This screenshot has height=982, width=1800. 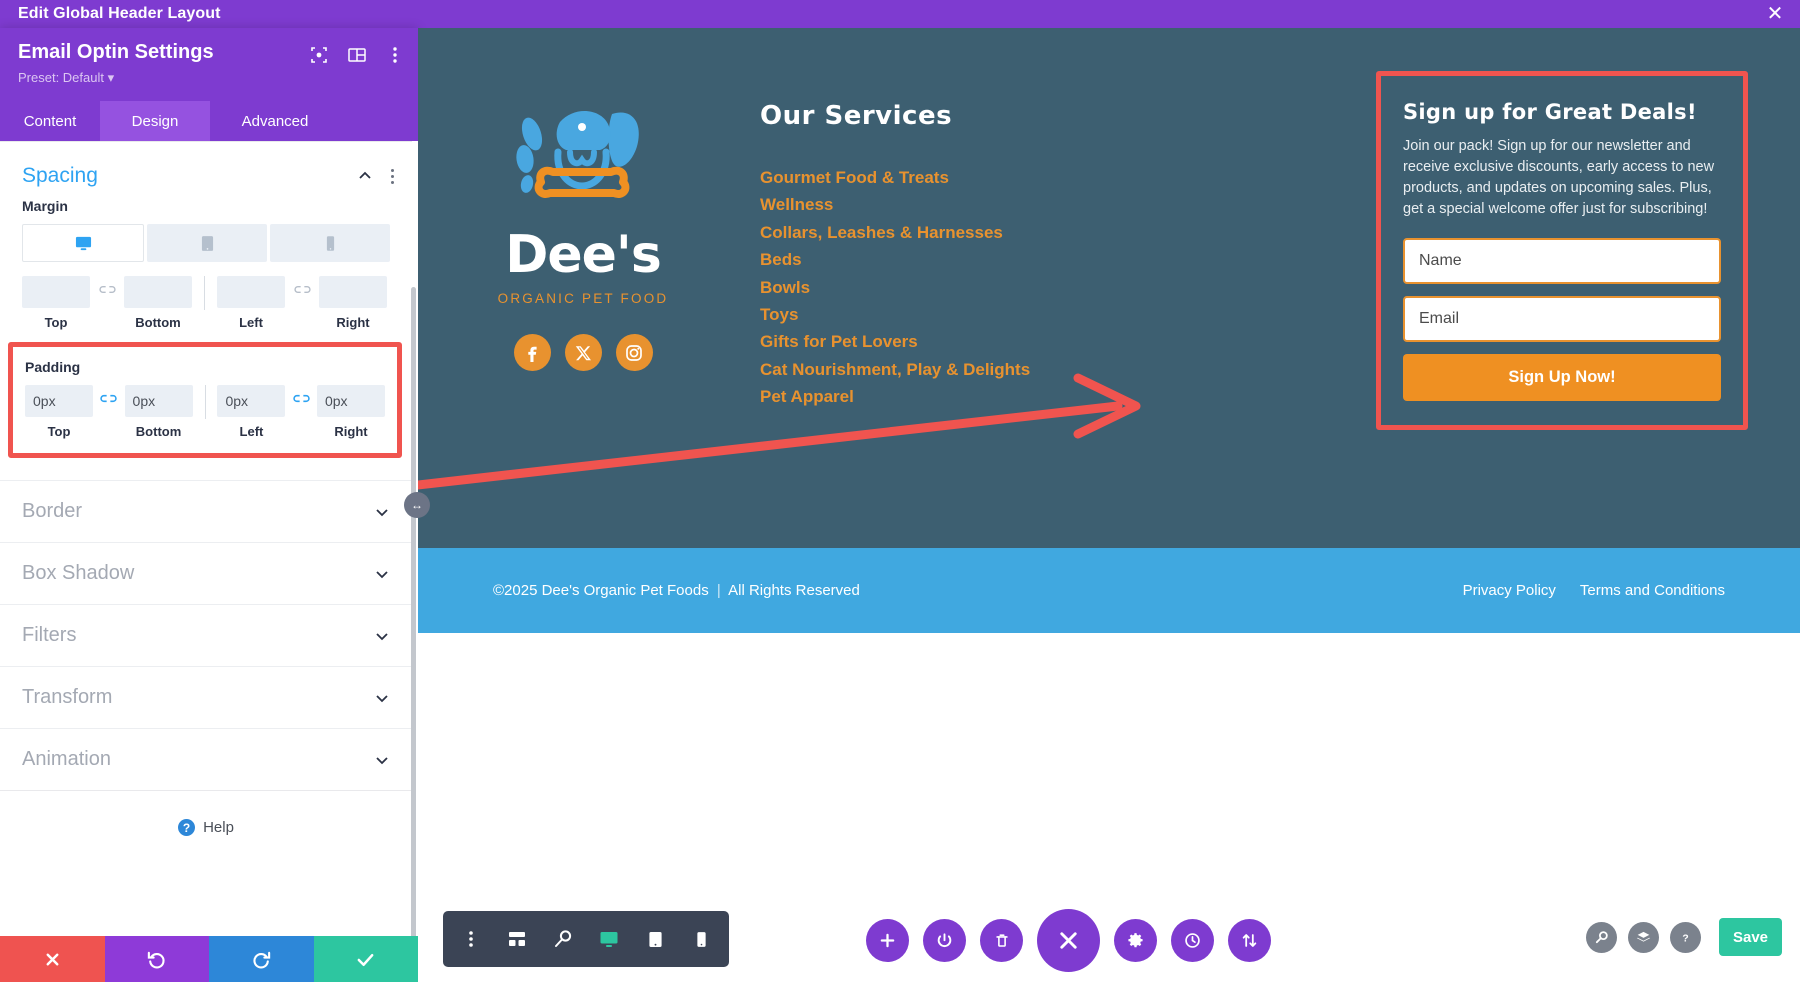 I want to click on padding-left-input, so click(x=251, y=401).